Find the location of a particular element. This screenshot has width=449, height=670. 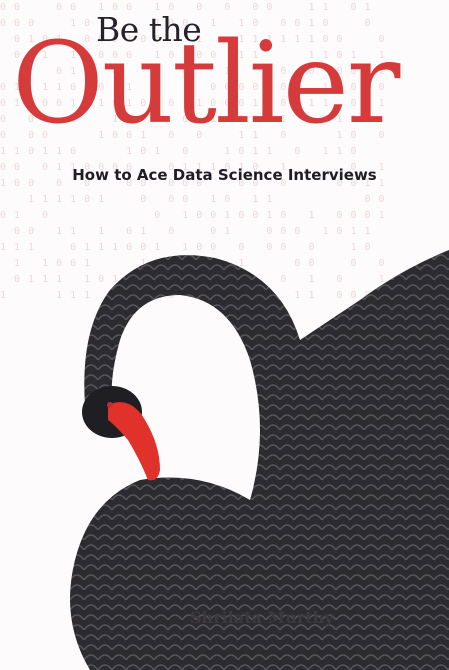

swan-eye is located at coordinates (110, 405).